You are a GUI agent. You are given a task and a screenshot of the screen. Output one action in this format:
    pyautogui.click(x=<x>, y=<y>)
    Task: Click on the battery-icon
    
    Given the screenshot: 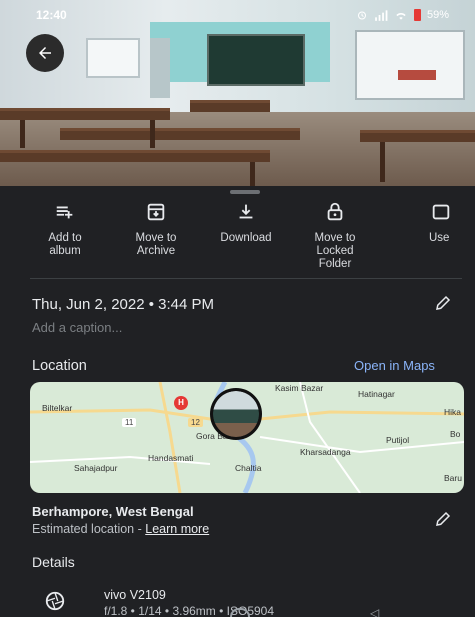 What is the action you would take?
    pyautogui.click(x=417, y=15)
    